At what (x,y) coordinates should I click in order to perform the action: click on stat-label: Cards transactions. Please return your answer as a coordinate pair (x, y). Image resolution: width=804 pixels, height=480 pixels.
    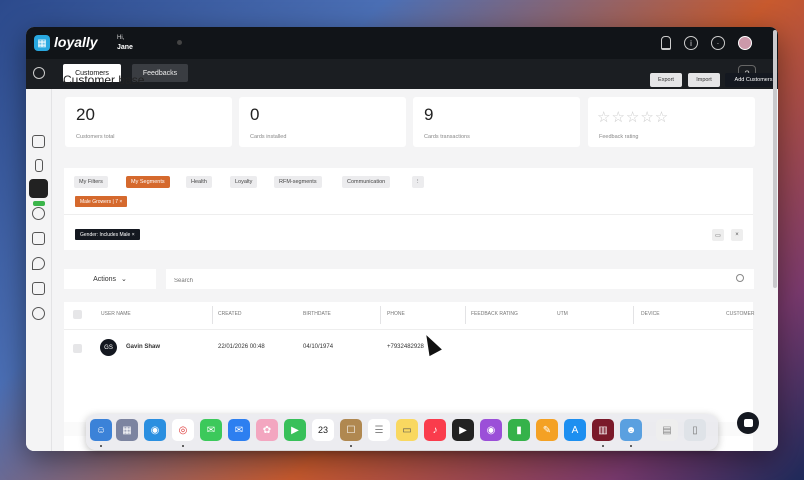
    Looking at the image, I should click on (447, 137).